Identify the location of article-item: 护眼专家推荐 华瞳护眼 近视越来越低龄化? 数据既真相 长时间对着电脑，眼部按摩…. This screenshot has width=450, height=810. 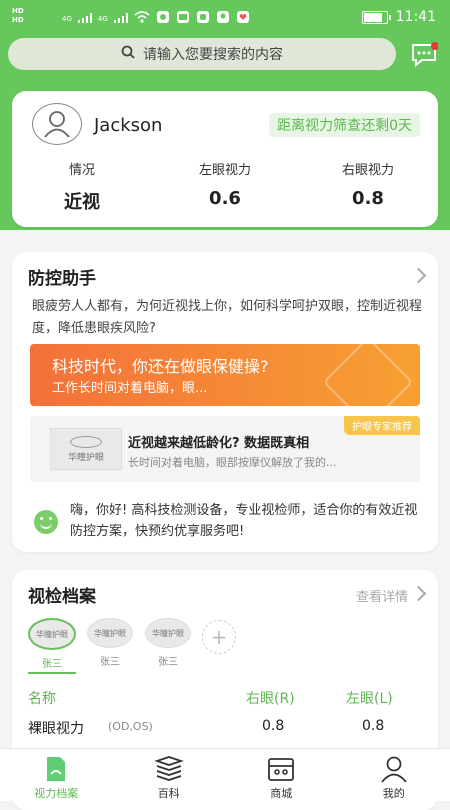
(225, 449).